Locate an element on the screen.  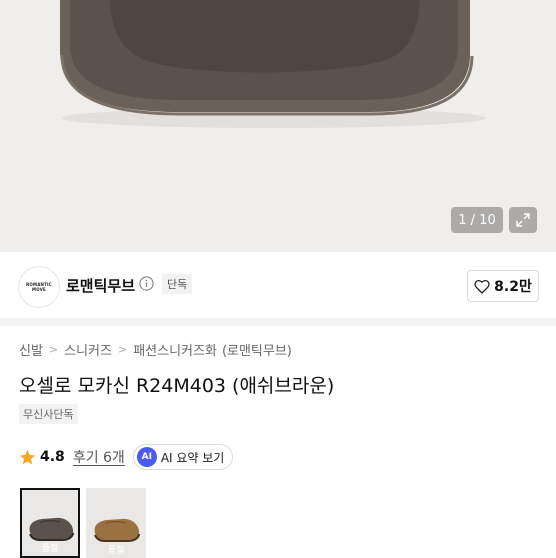
brand-logo-text-2: MOVE is located at coordinates (39, 289).